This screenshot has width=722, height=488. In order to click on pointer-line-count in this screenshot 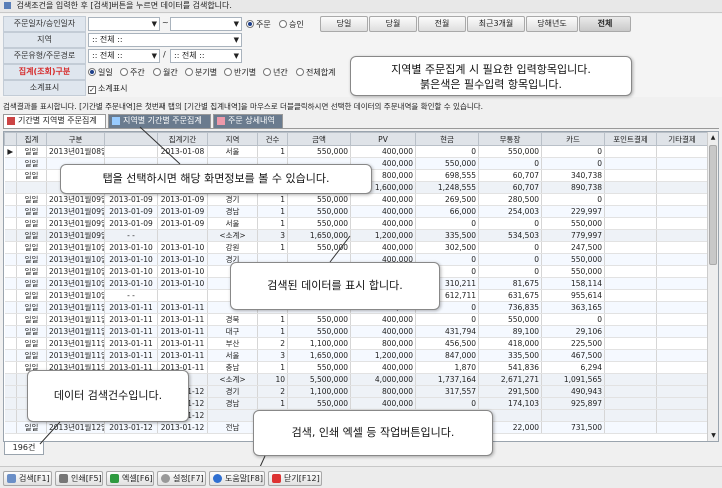, I will do `click(50, 433)`.